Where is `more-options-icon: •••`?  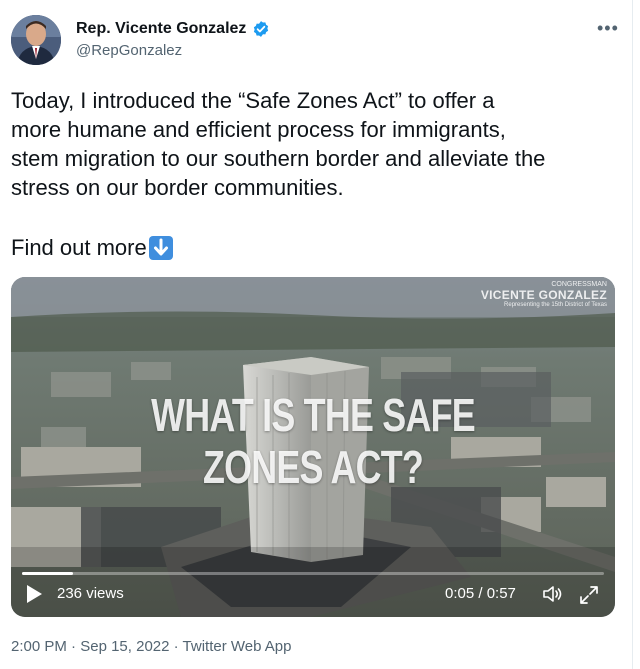 more-options-icon: ••• is located at coordinates (608, 28).